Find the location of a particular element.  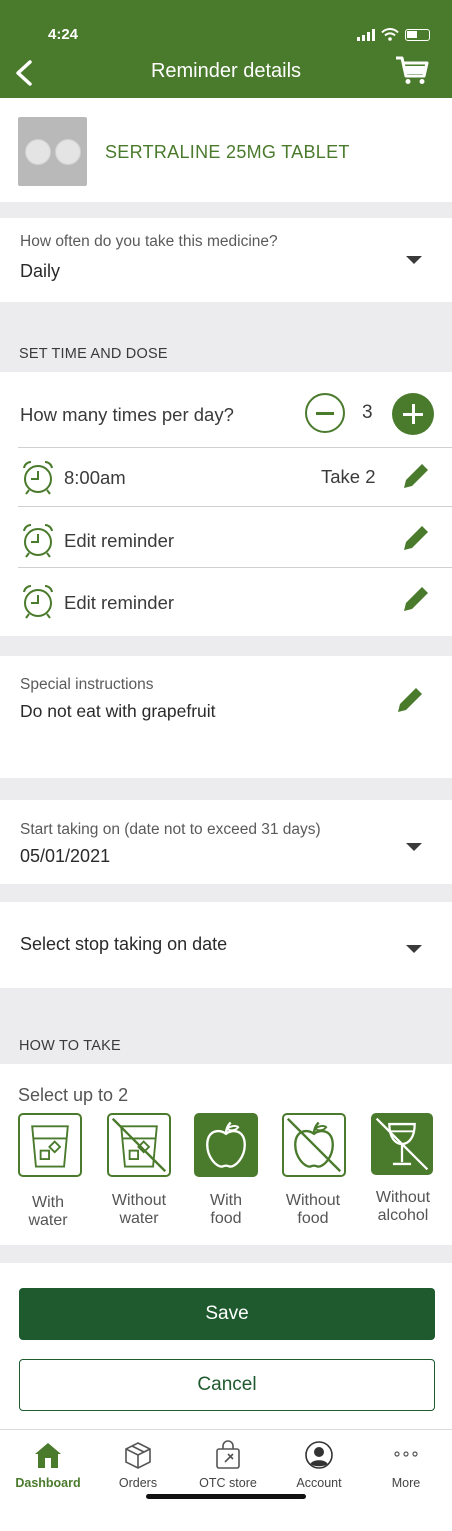

home-indicator is located at coordinates (226, 1496).